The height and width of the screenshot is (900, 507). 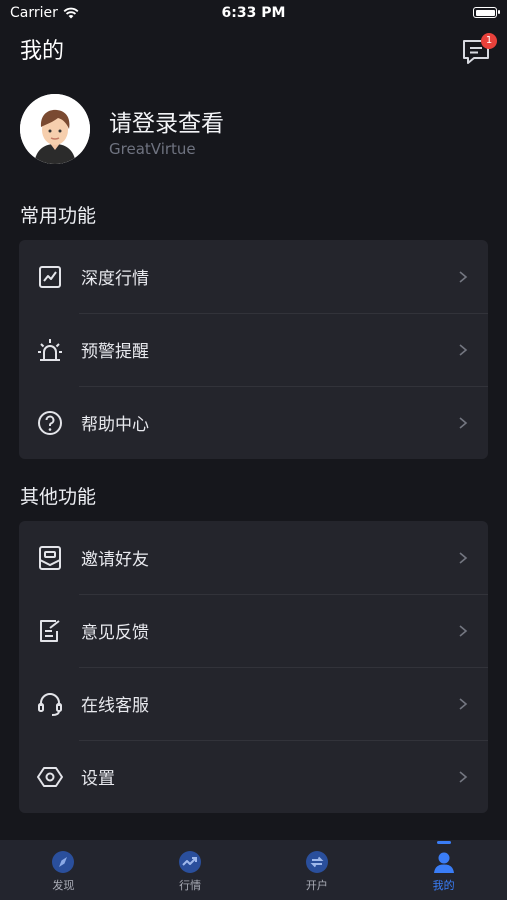 I want to click on section-title-common: 常用功能, so click(x=58, y=216).